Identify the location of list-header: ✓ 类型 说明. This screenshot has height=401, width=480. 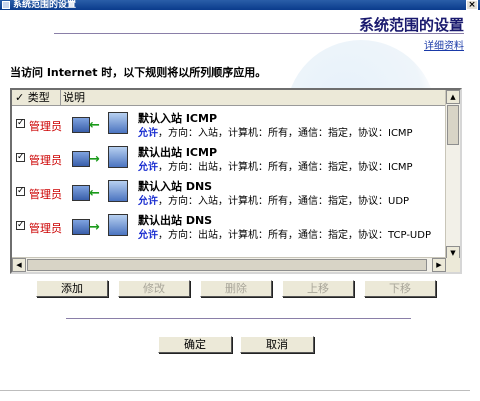
(229, 98).